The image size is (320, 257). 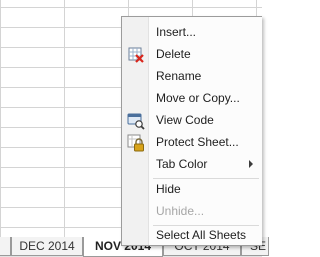 I want to click on menu-item-view-code: View Code, so click(x=192, y=121).